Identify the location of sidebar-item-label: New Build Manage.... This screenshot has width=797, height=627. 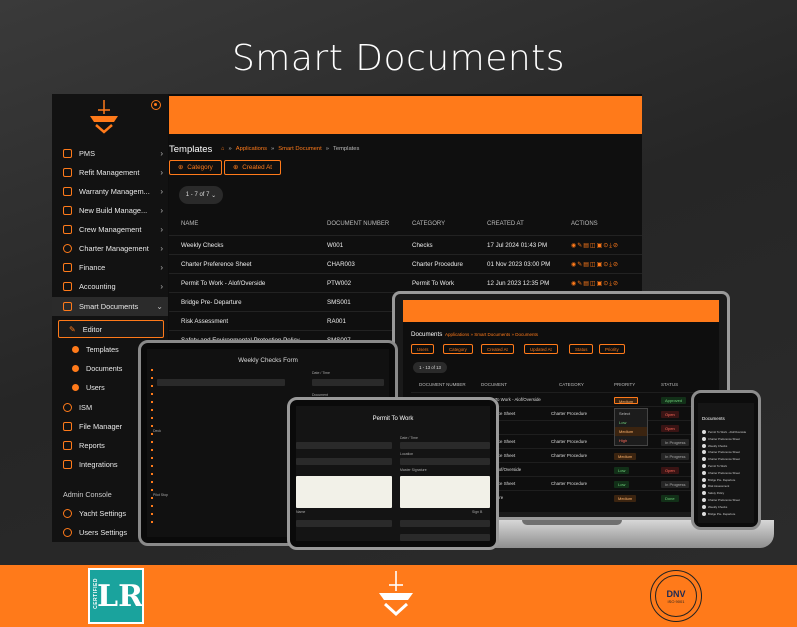
(113, 210).